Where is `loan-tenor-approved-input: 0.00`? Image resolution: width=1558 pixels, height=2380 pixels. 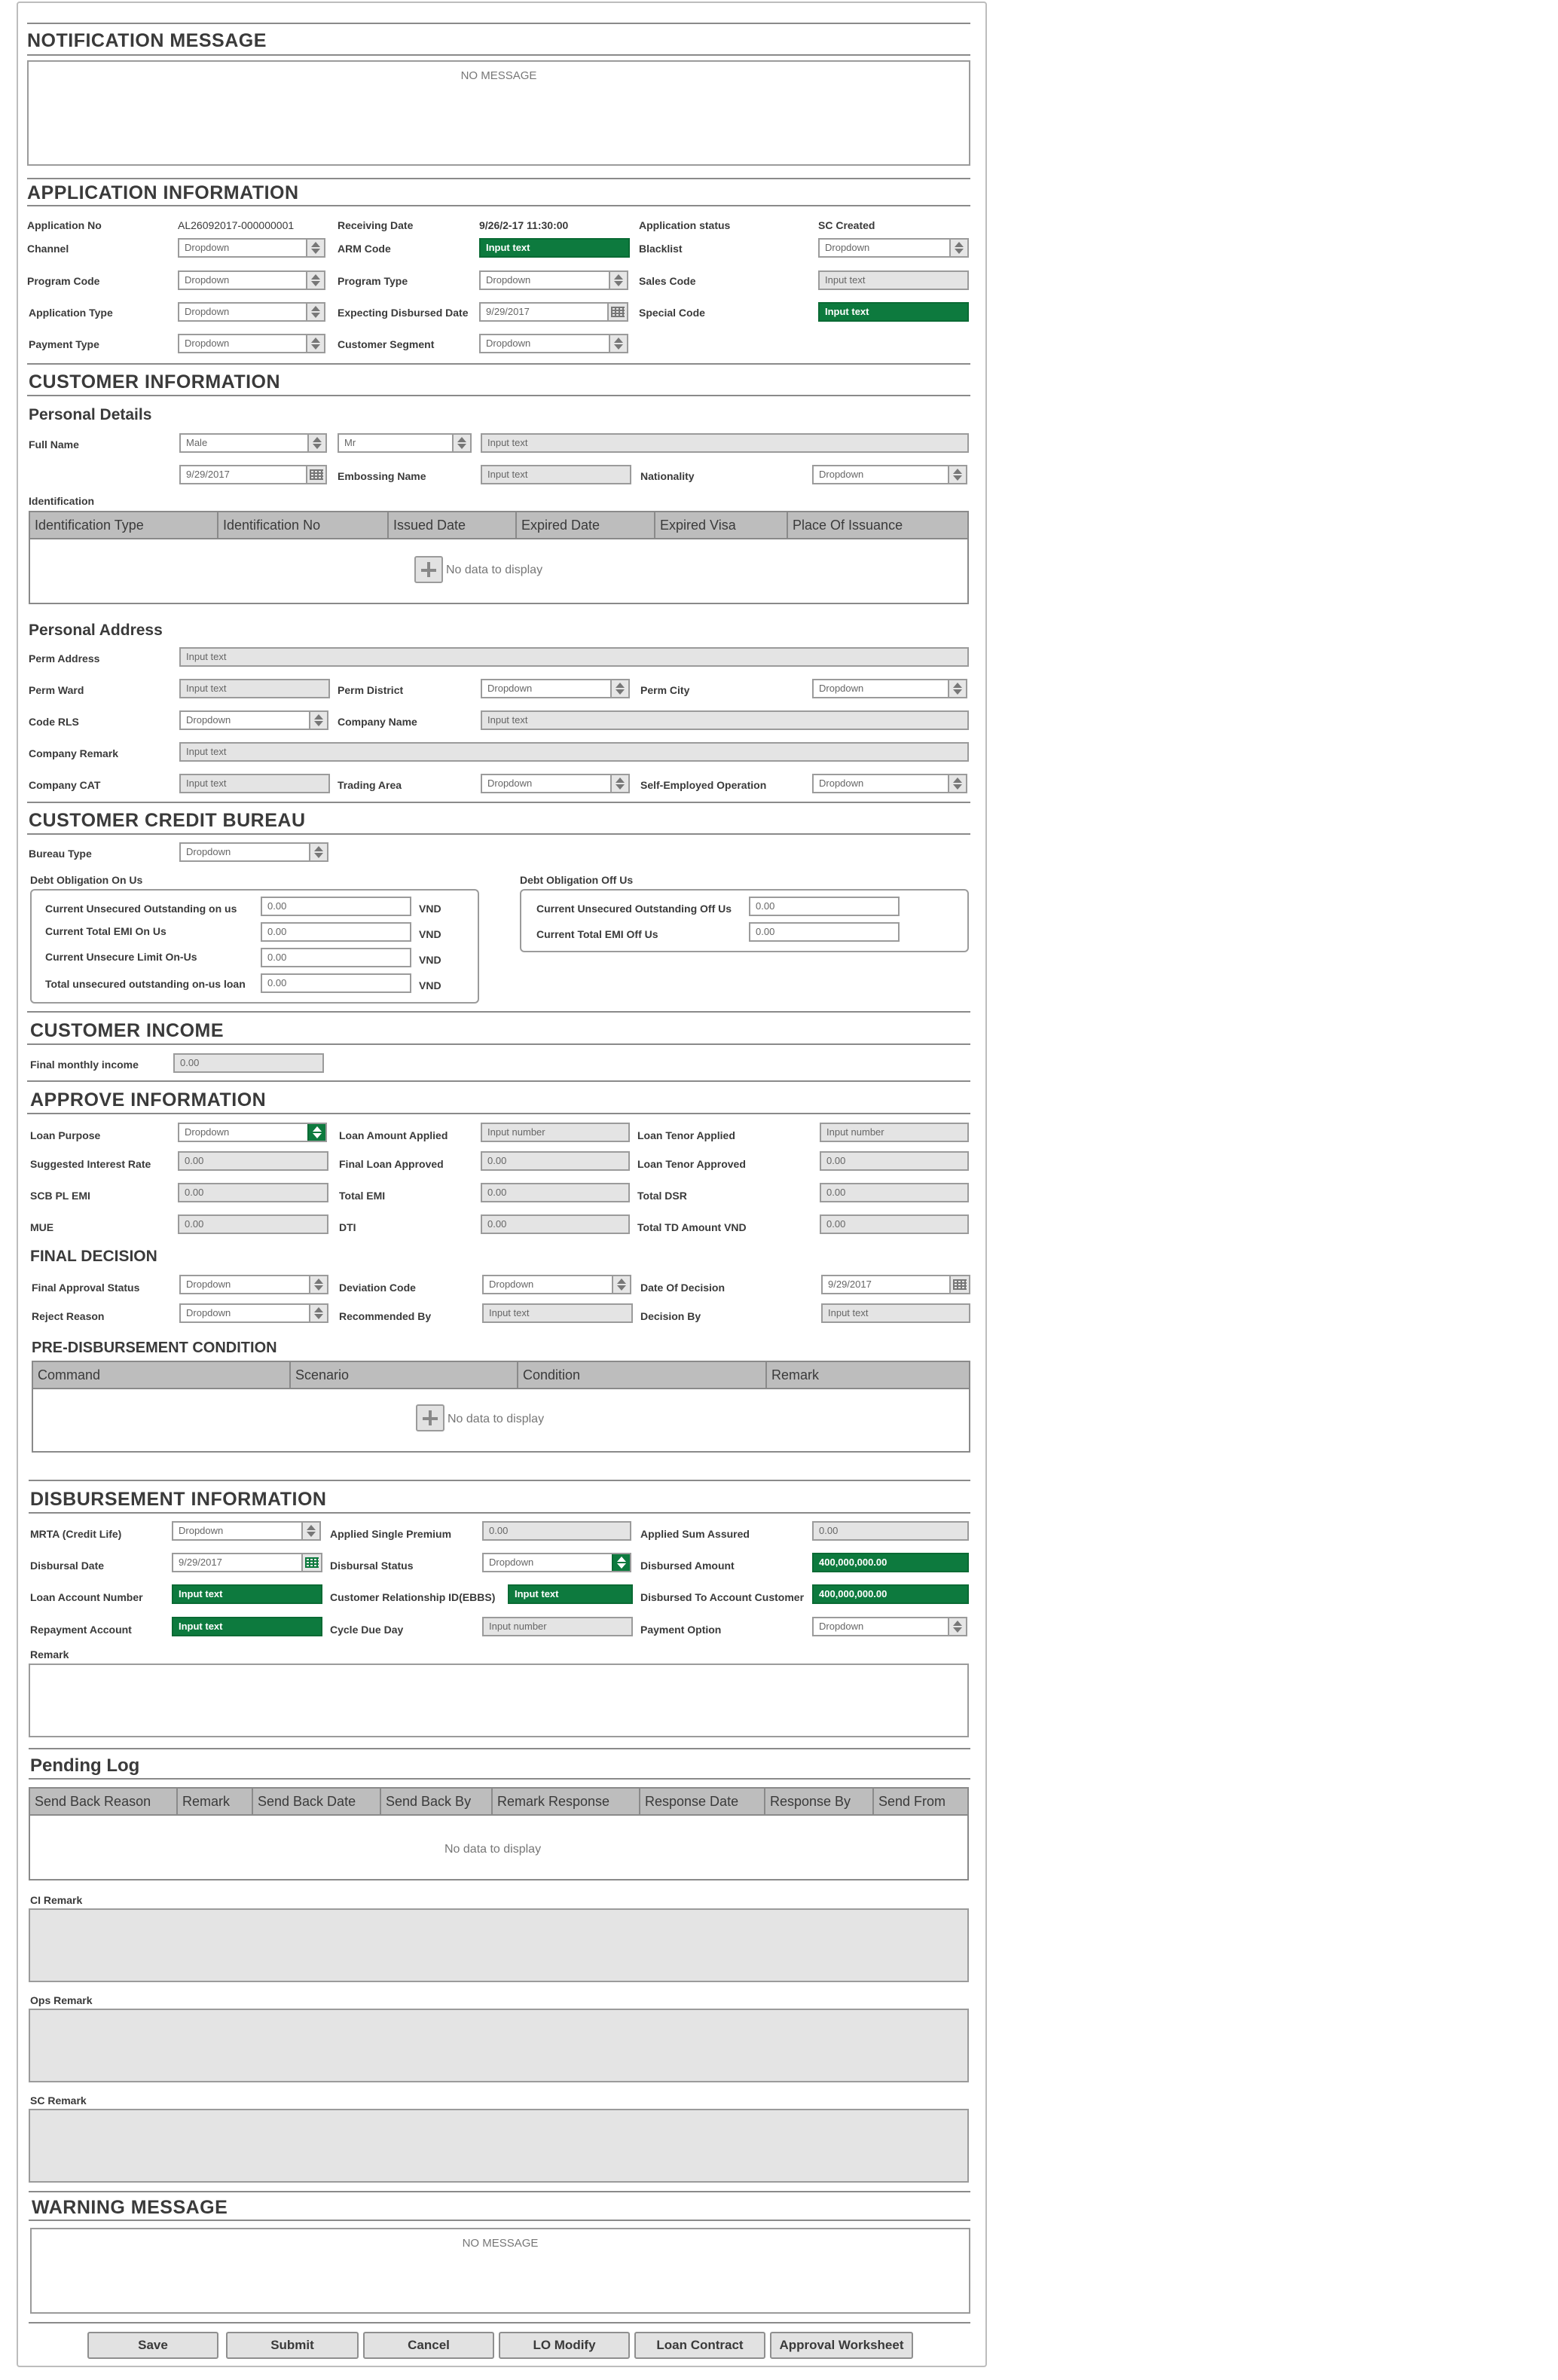 loan-tenor-approved-input: 0.00 is located at coordinates (894, 1161).